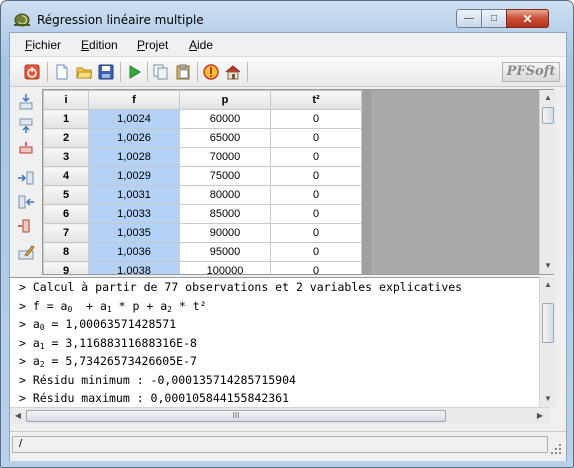 The image size is (574, 468). Describe the element at coordinates (225, 252) in the screenshot. I see `table-cell: 95000` at that location.